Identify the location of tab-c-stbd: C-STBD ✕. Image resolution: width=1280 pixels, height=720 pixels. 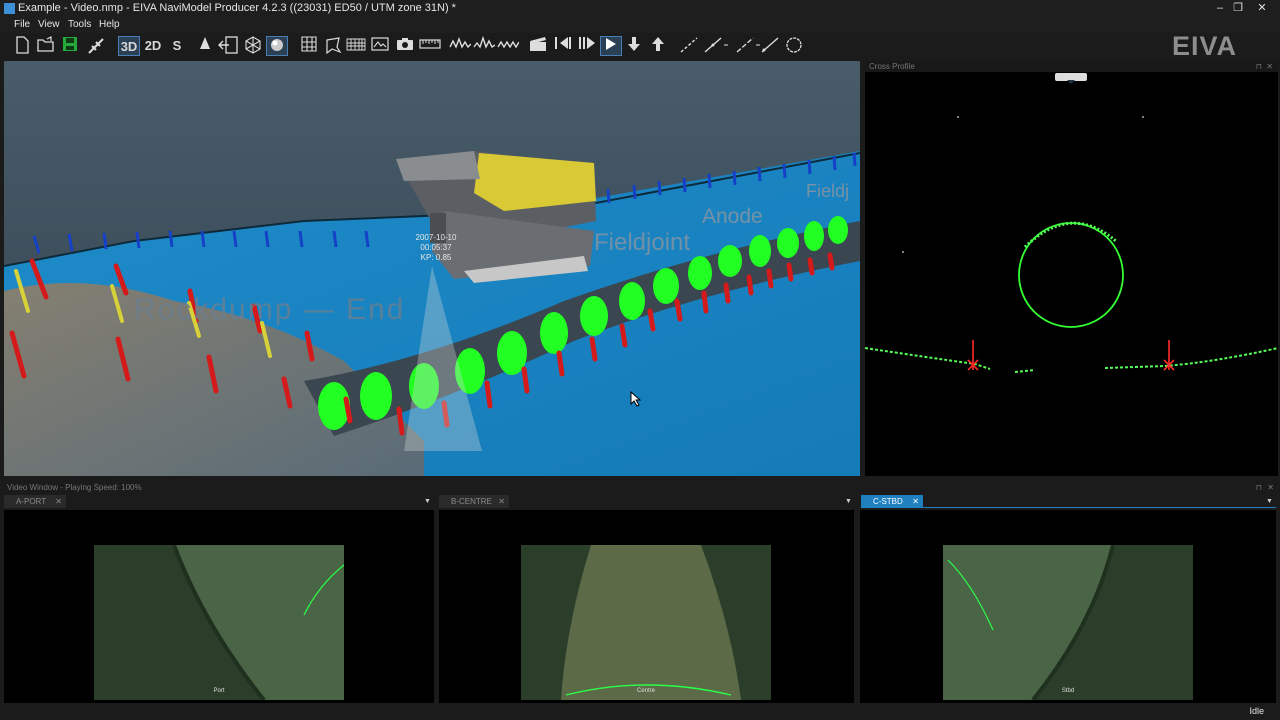
(892, 501).